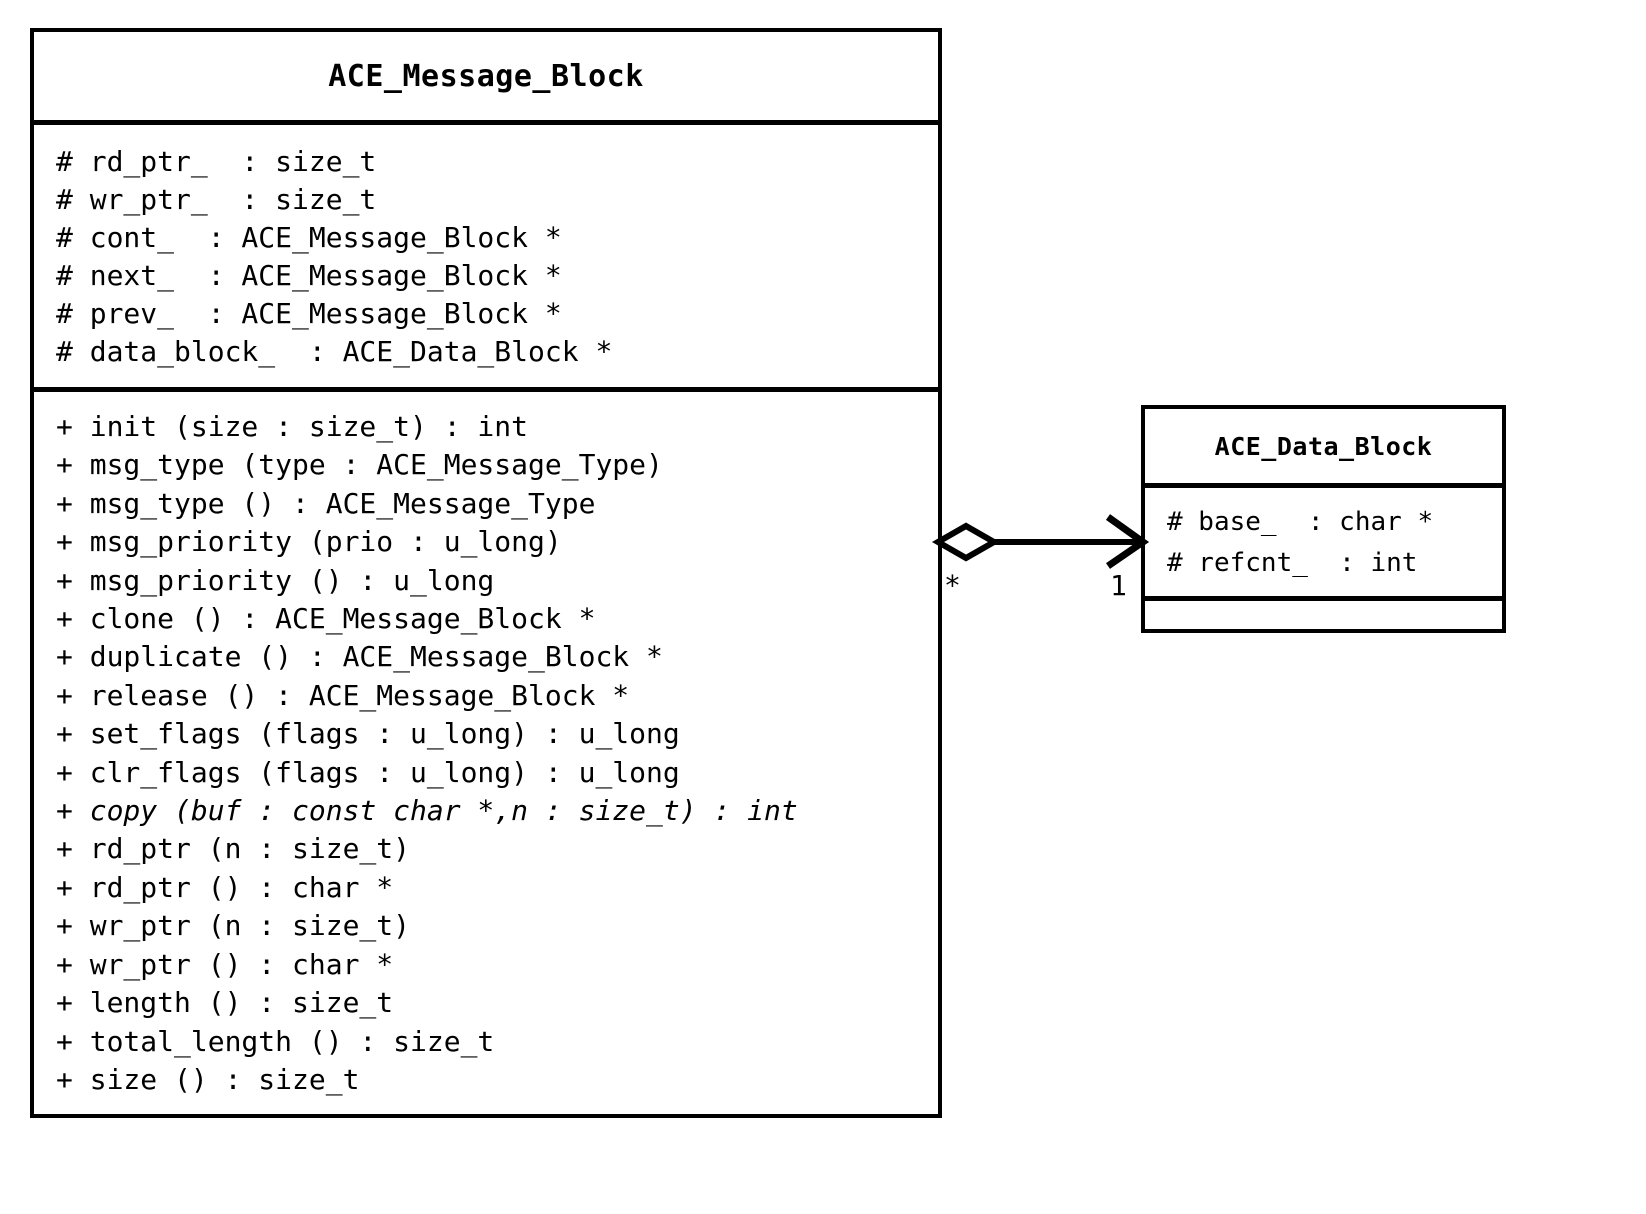  Describe the element at coordinates (309, 275) in the screenshot. I see `attribute-row: # next_ : ACE_Message_Block *` at that location.